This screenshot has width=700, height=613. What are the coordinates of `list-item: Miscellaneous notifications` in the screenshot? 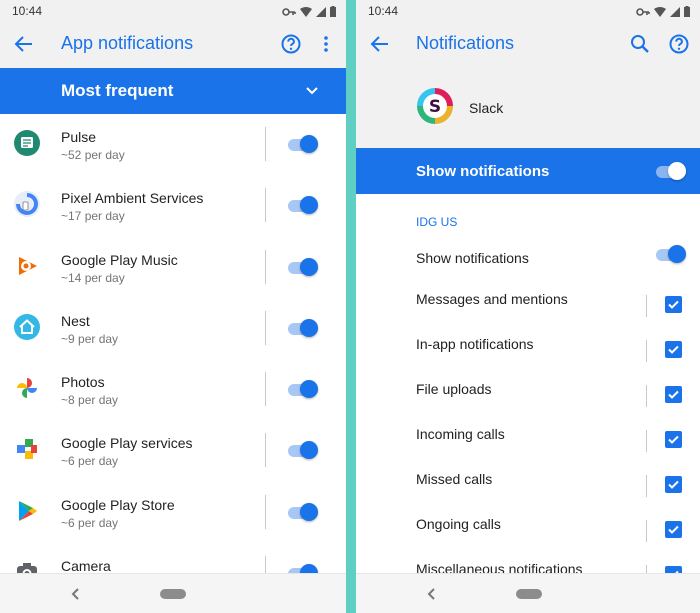 It's located at (528, 566).